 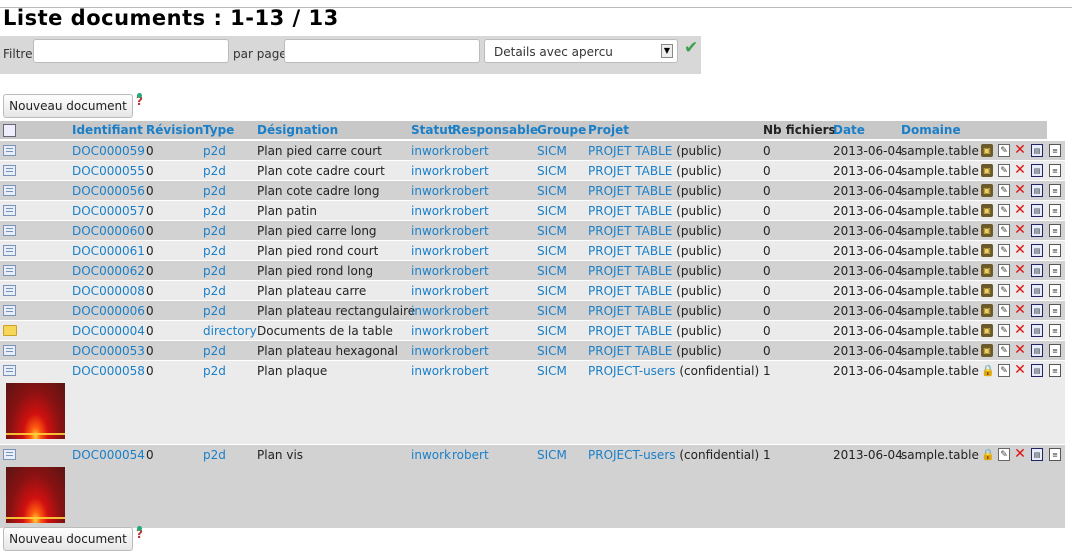 What do you see at coordinates (108, 311) in the screenshot?
I see `document-id-link: DOC000006` at bounding box center [108, 311].